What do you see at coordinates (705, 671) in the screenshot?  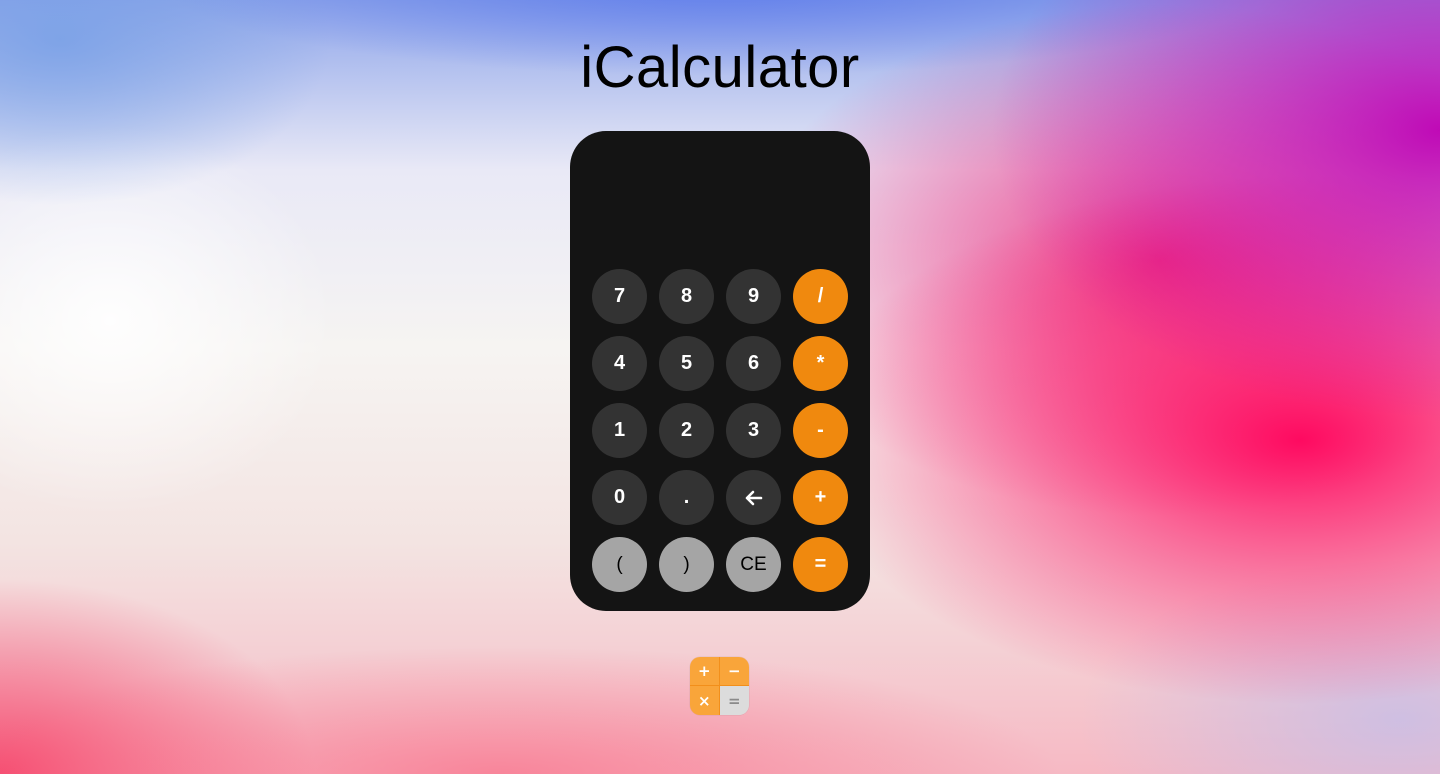 I see `plus-symbol: +` at bounding box center [705, 671].